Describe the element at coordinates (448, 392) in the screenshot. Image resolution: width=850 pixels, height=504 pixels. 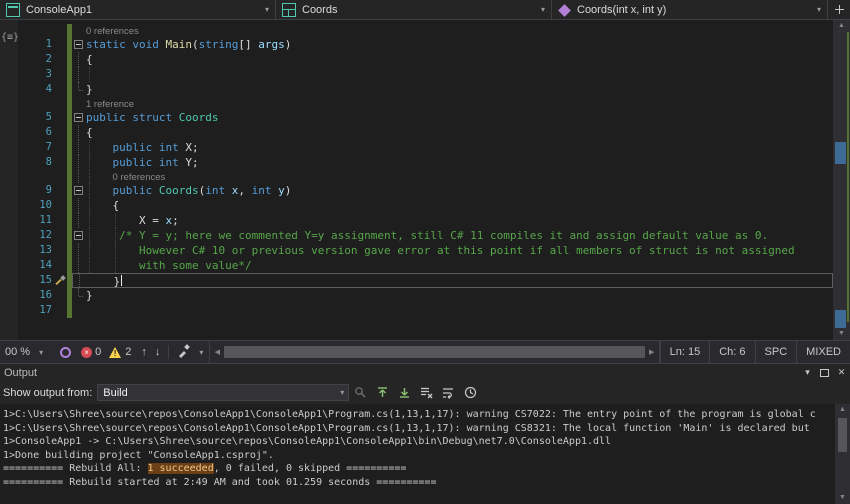
I see `toggle-word-wrap-icon` at that location.